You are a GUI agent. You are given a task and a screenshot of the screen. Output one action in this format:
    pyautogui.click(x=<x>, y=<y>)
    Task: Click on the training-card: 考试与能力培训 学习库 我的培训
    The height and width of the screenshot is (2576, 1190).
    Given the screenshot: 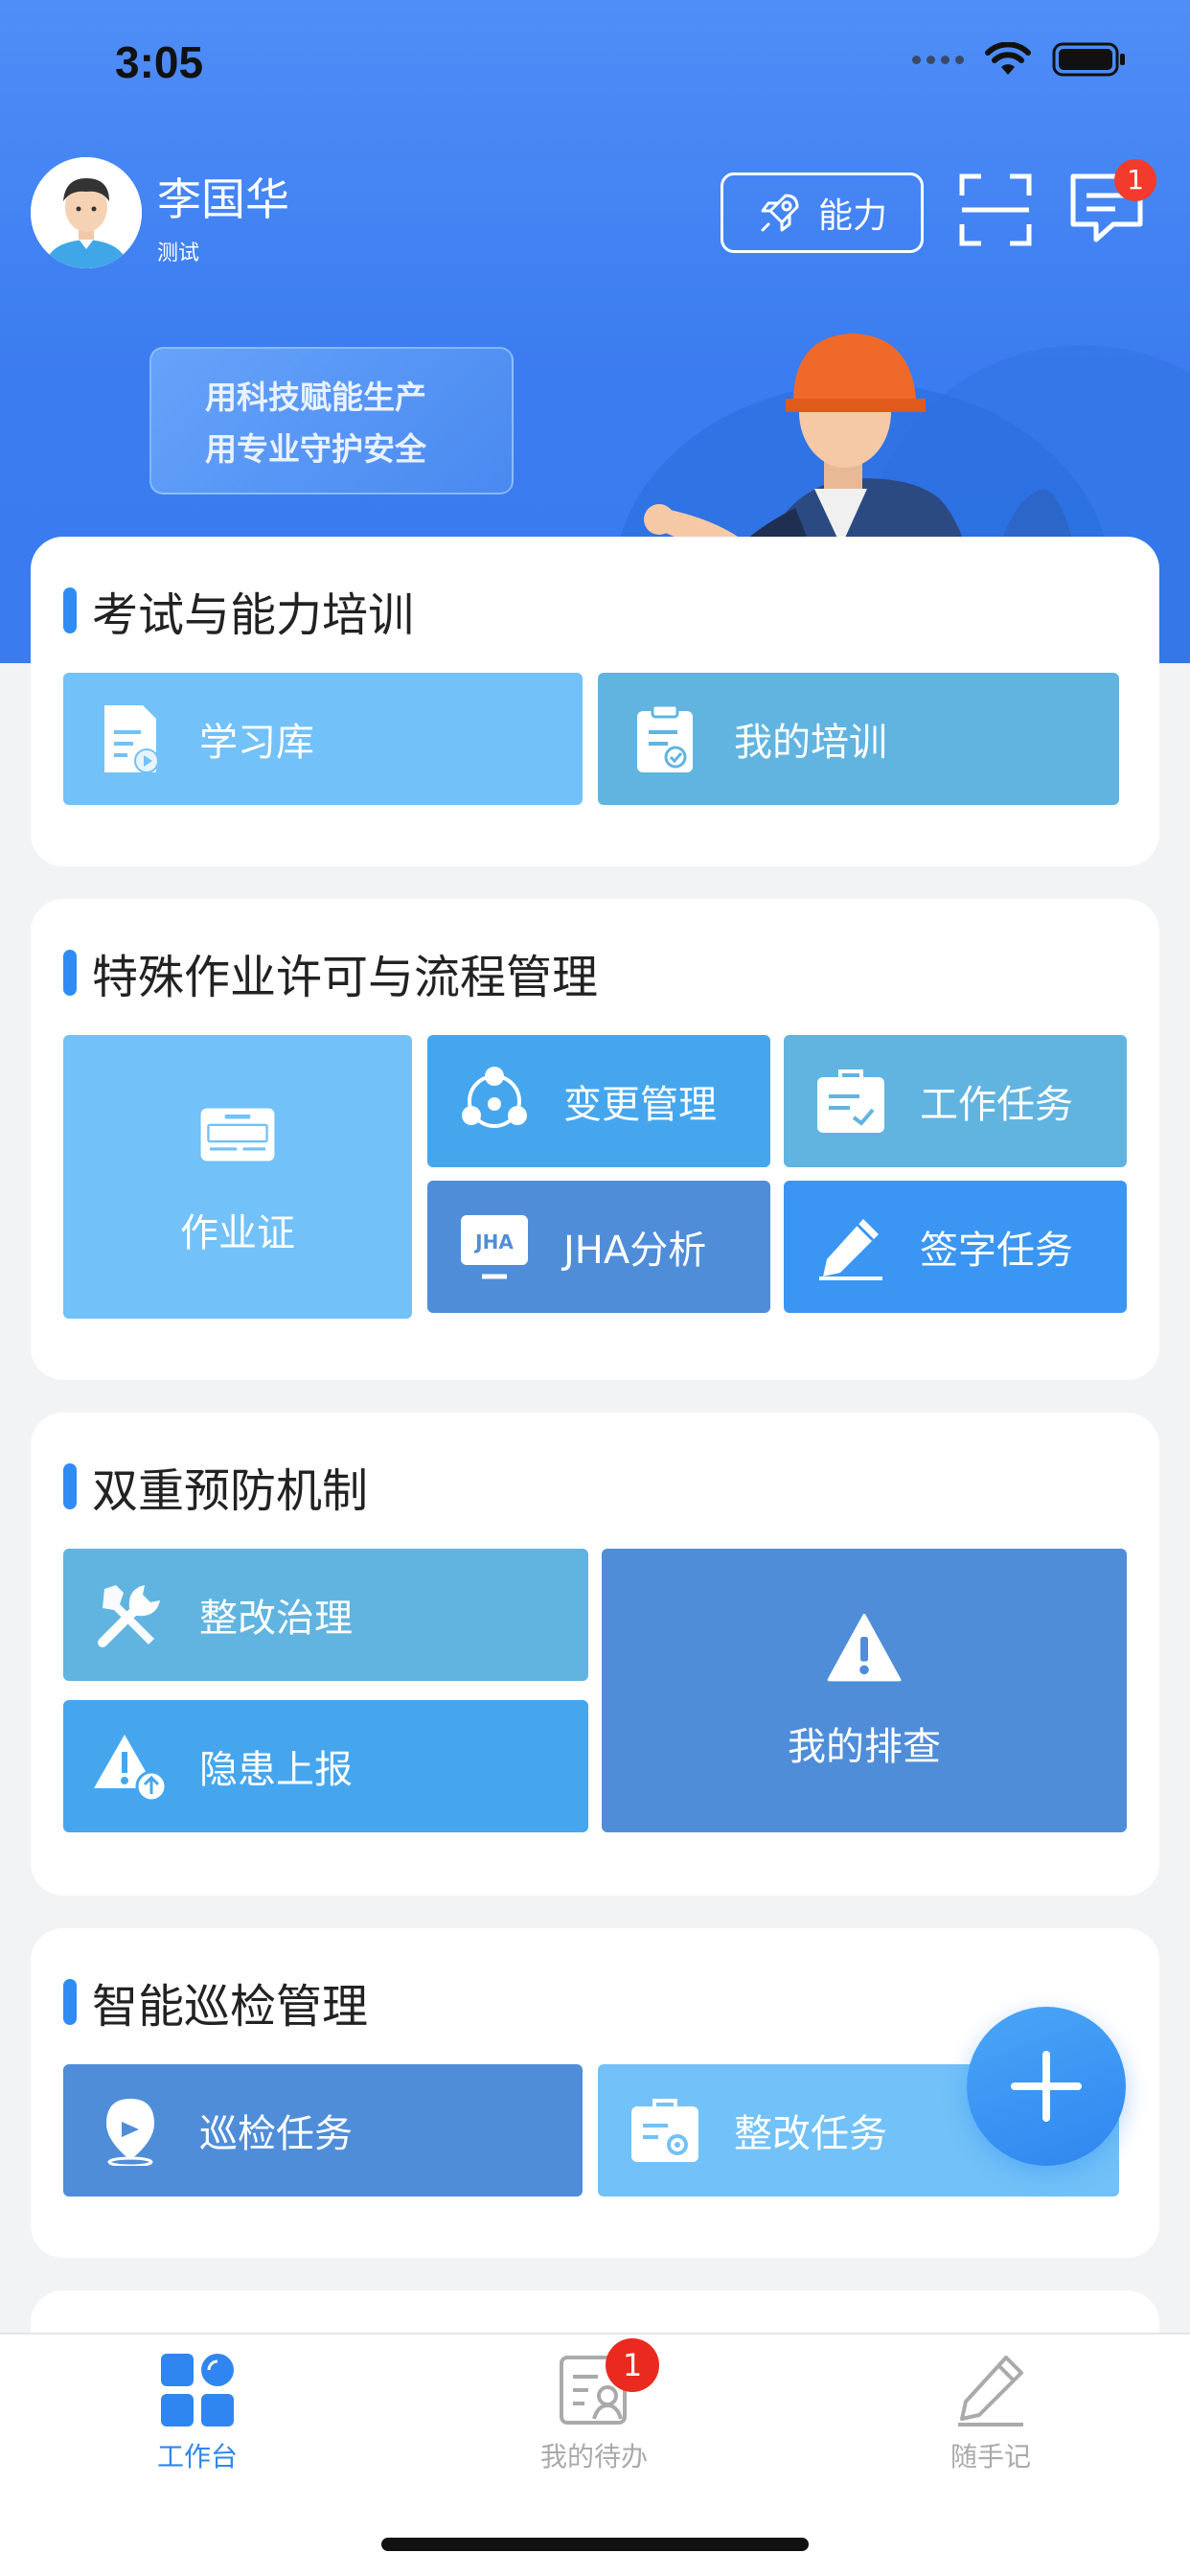 What is the action you would take?
    pyautogui.click(x=595, y=701)
    